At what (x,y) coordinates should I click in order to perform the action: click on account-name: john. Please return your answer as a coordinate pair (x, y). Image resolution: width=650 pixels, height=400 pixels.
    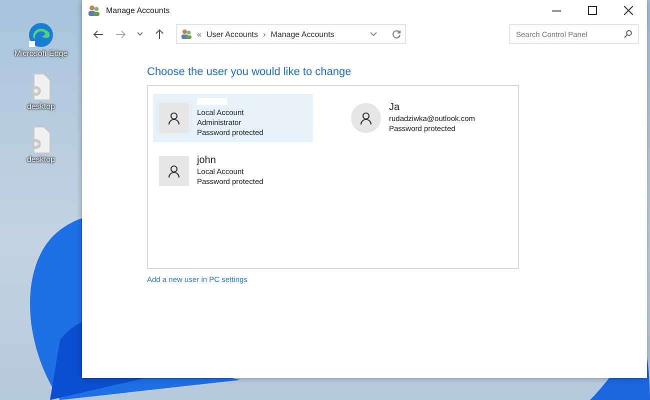
    Looking at the image, I should click on (207, 161).